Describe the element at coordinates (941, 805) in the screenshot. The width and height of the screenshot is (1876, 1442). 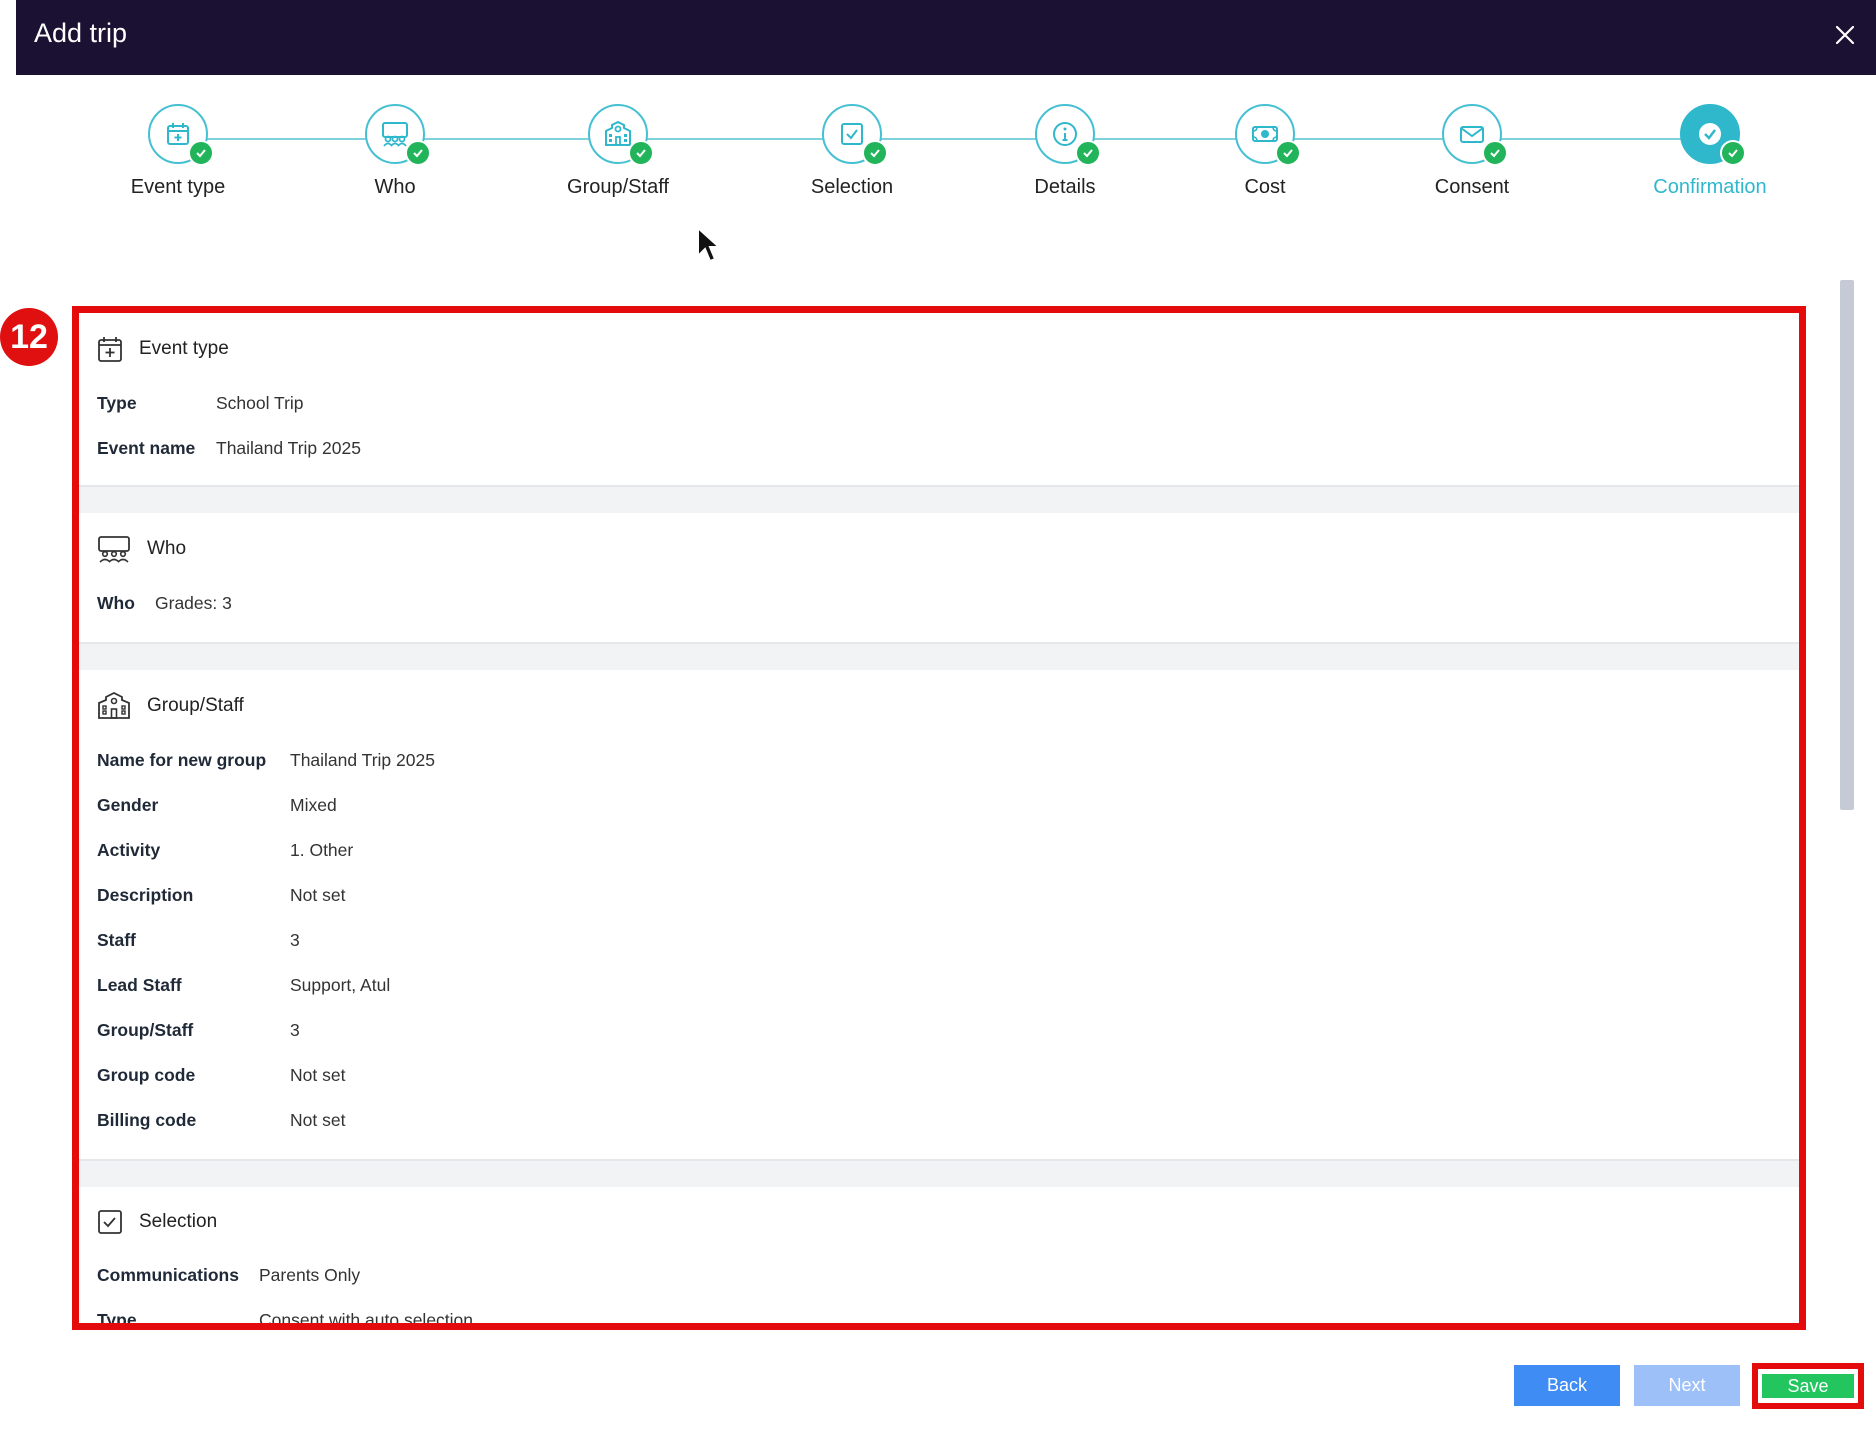
I see `summary-row: Gender Mixed` at that location.